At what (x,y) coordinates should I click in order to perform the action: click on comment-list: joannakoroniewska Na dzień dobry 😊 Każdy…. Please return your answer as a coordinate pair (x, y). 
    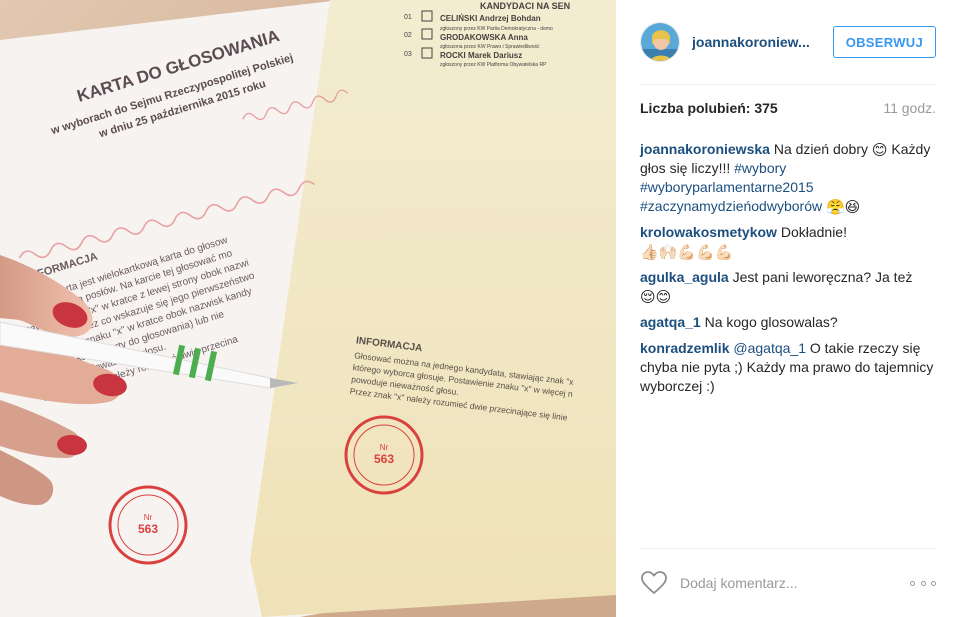
    Looking at the image, I should click on (790, 271).